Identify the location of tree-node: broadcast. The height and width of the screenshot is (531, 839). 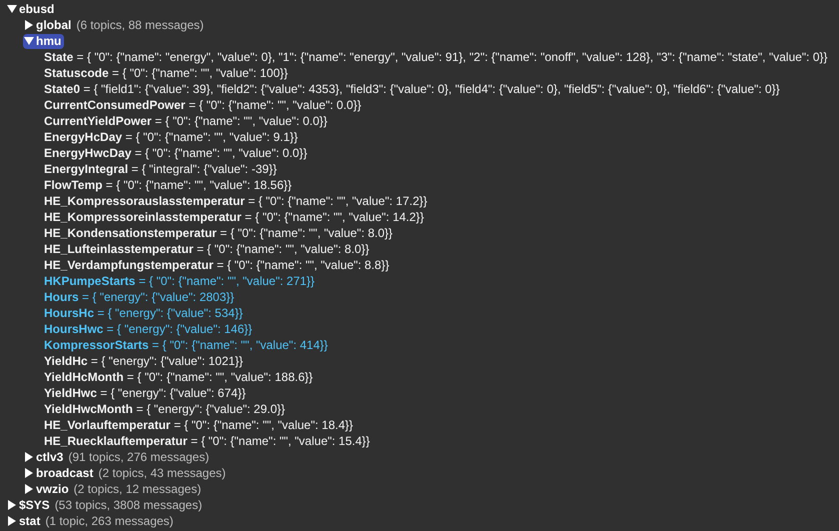
(59, 473).